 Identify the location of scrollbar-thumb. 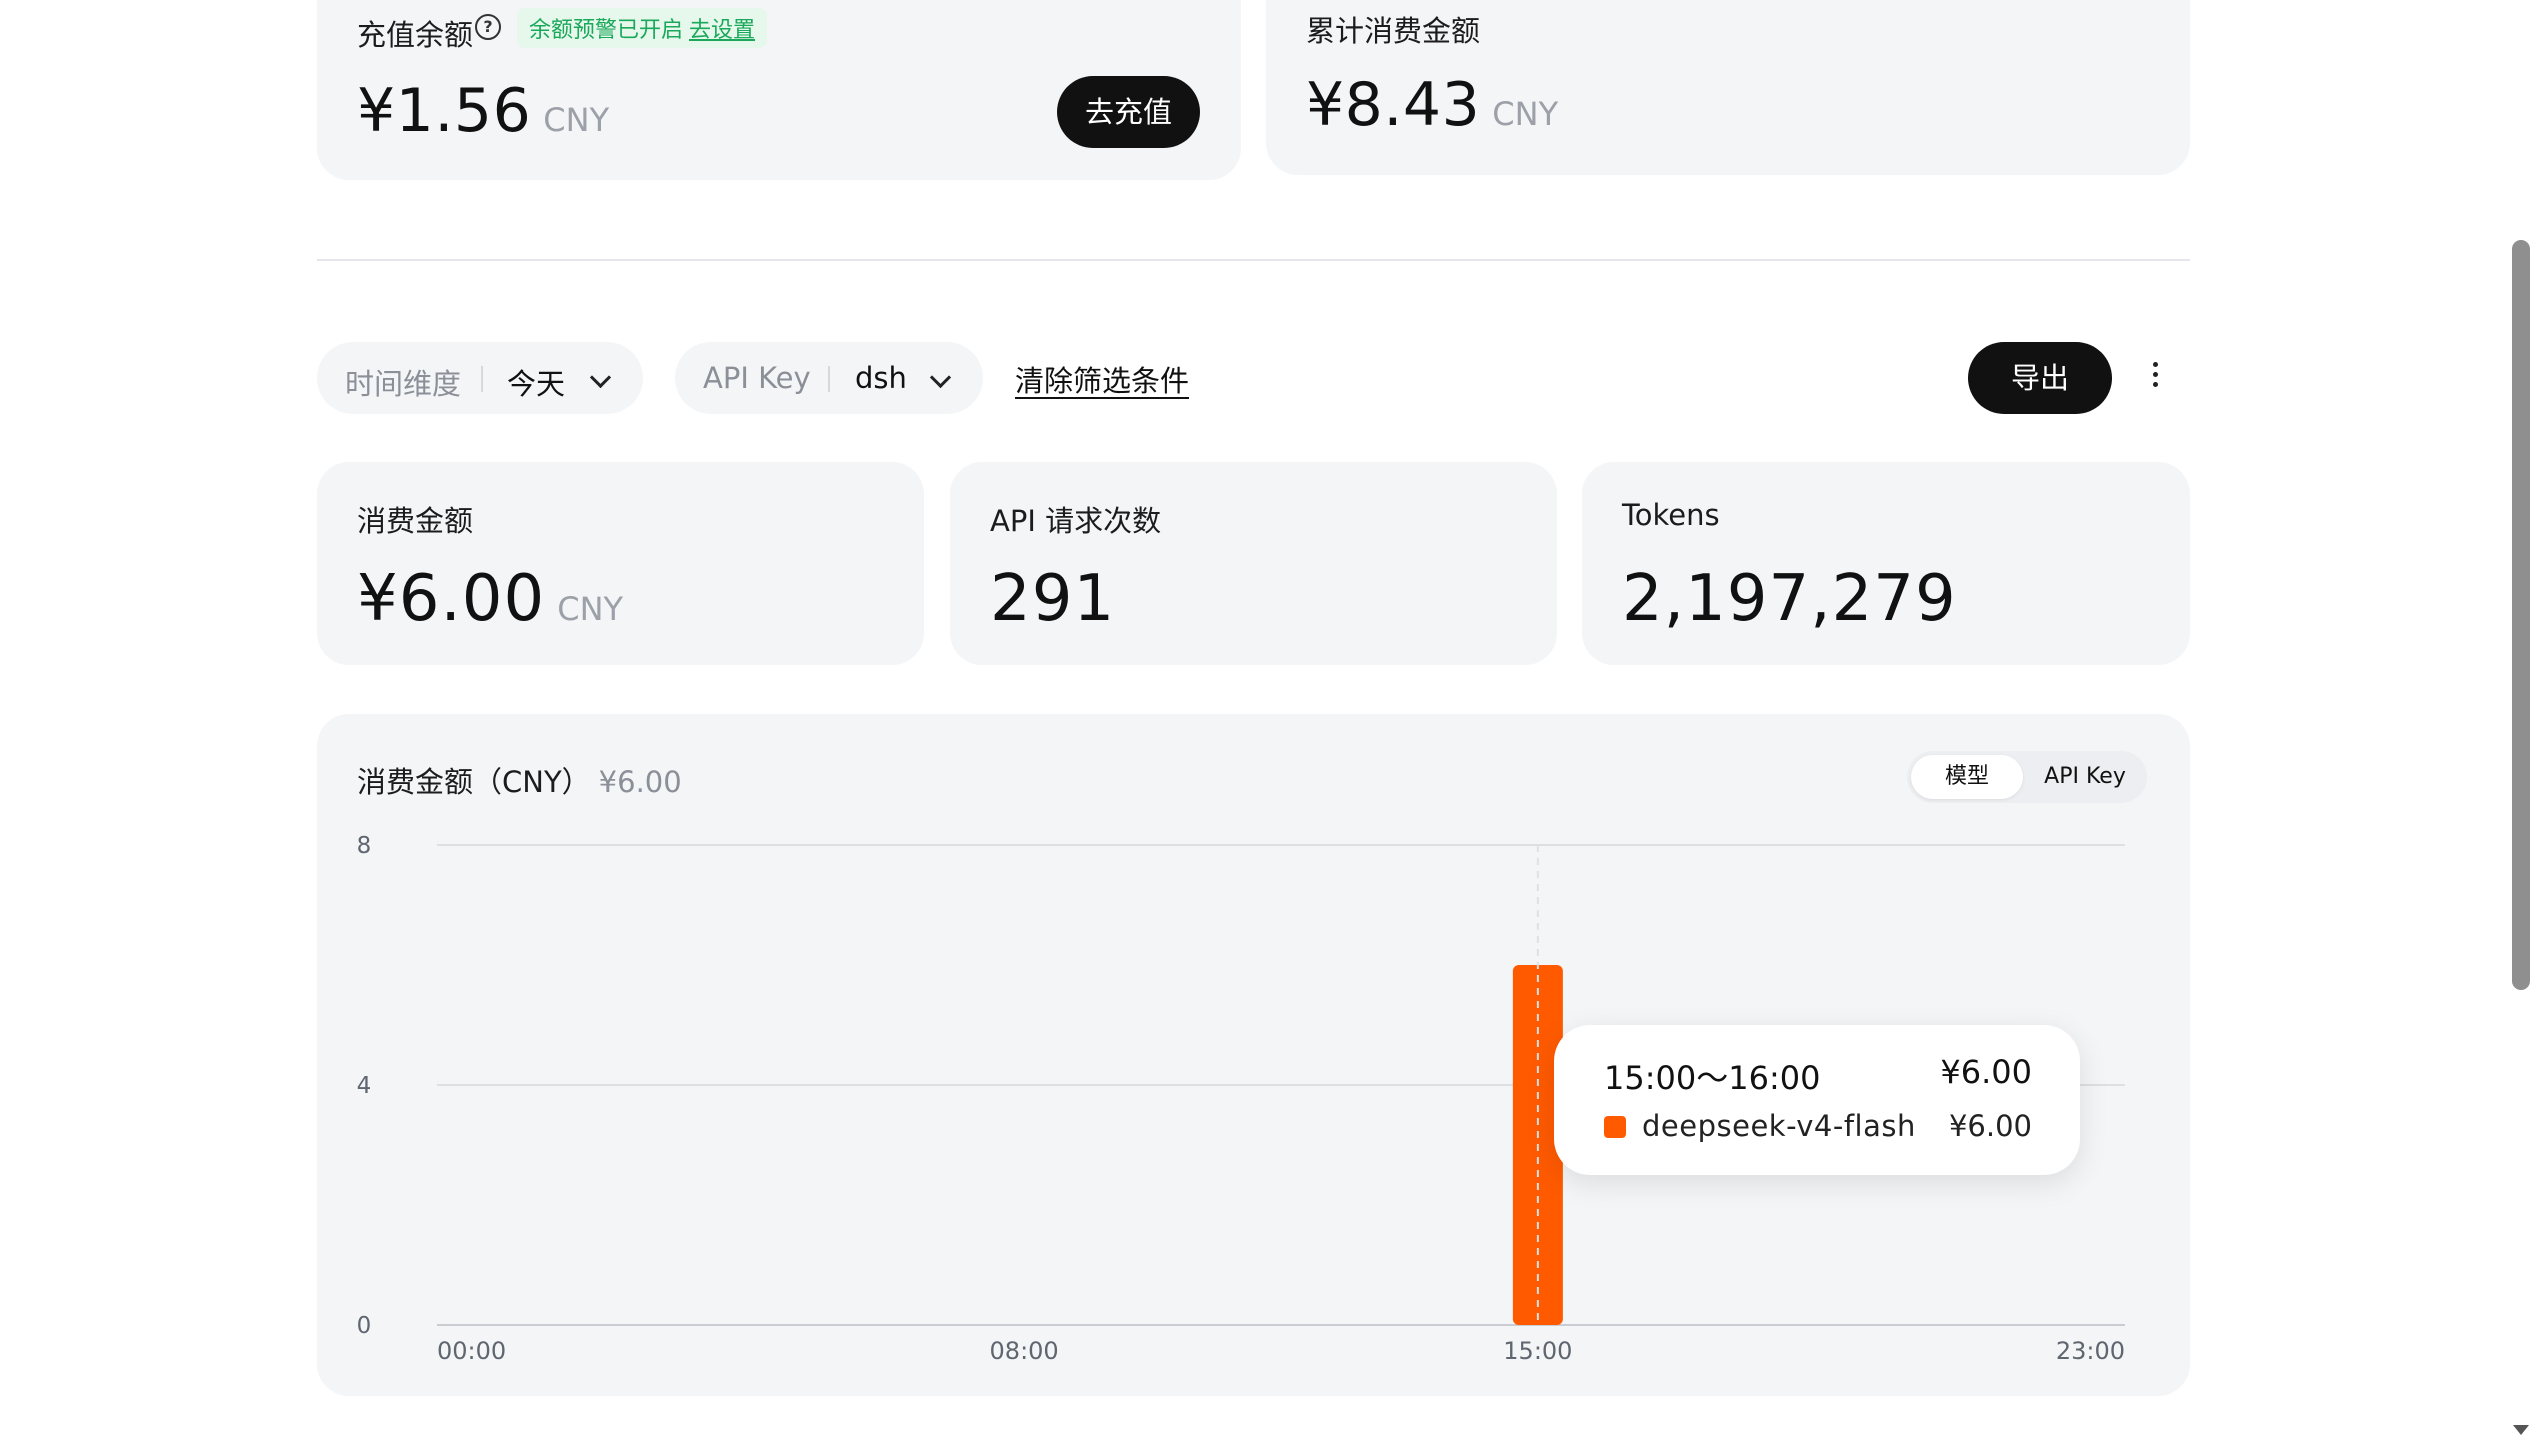
(2521, 615).